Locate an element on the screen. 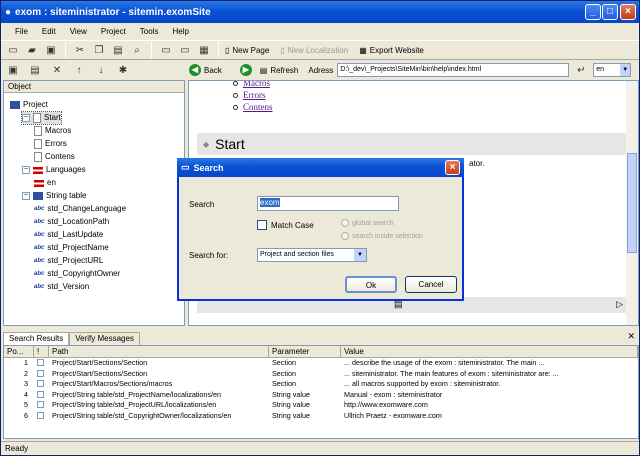 The image size is (640, 456). window-icon: ▭ is located at coordinates (166, 50).